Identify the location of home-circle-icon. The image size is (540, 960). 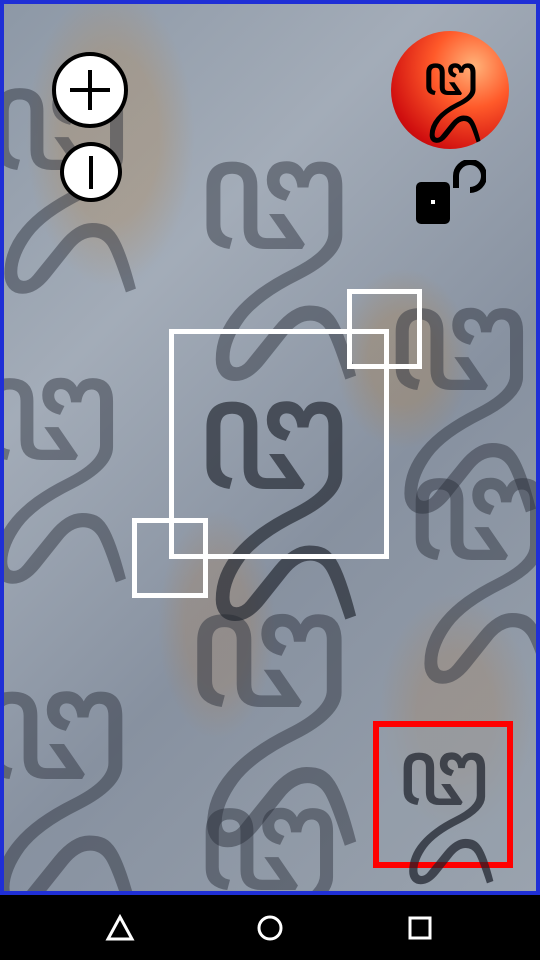
(270, 927).